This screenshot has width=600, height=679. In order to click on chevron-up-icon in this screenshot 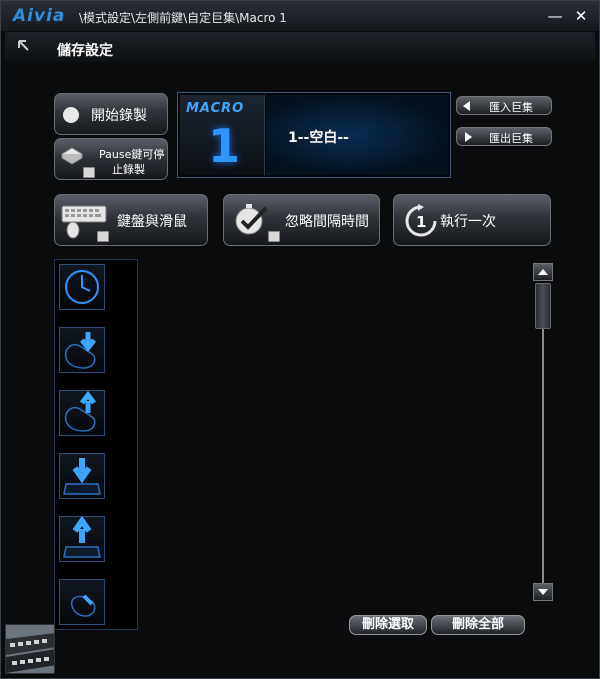, I will do `click(543, 272)`.